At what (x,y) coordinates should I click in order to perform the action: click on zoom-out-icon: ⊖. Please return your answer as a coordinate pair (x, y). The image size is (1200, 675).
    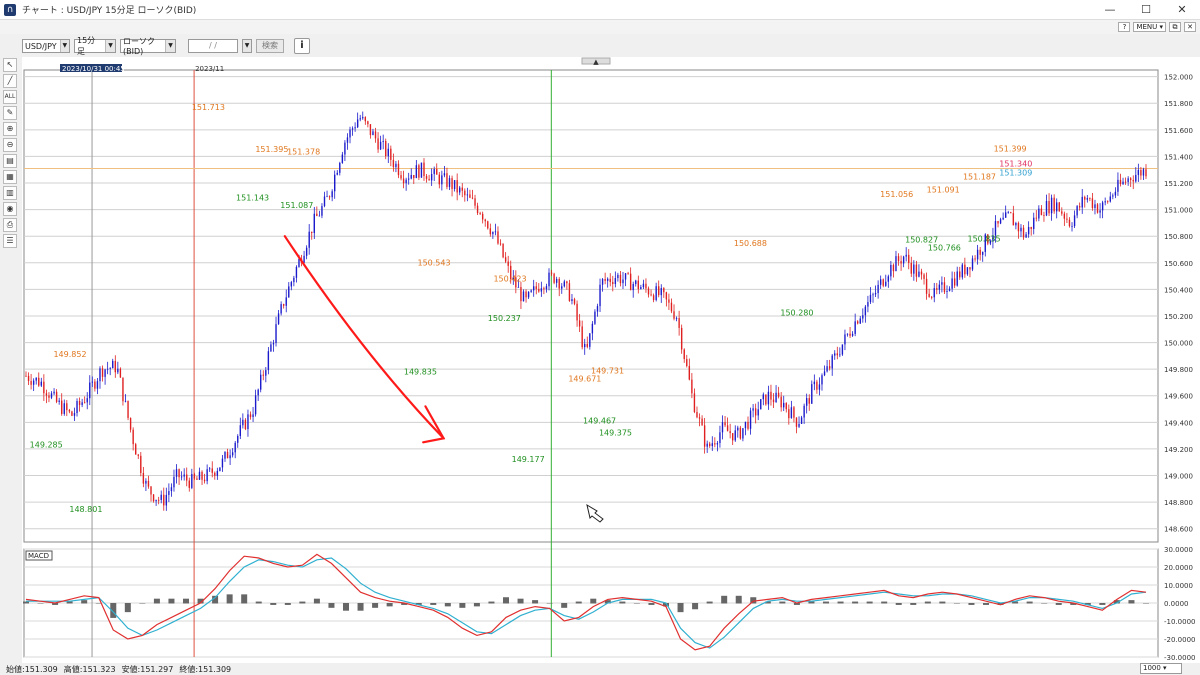
    Looking at the image, I should click on (10, 145).